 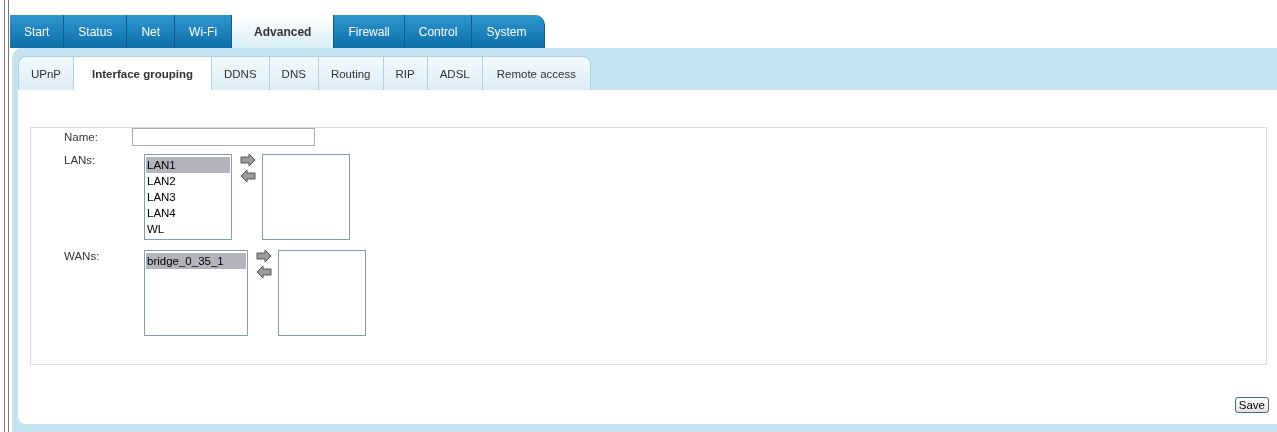 I want to click on list-option: bridge_0_35_1, so click(x=196, y=261).